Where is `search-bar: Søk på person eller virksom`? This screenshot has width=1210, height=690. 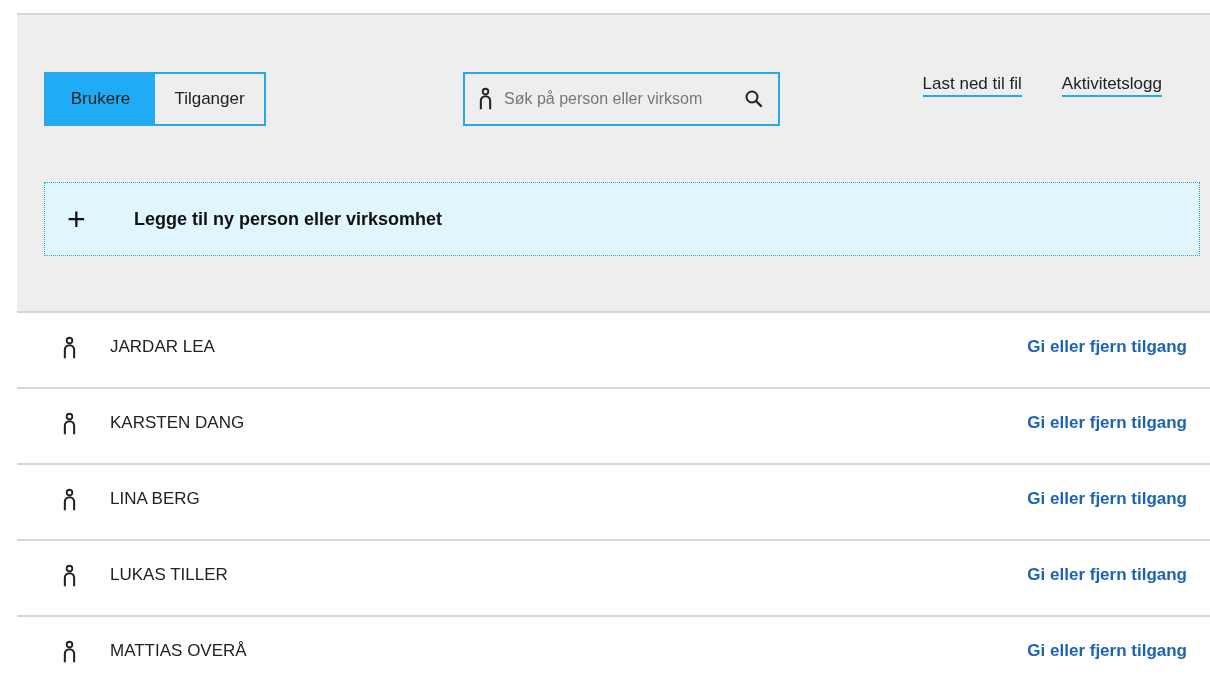
search-bar: Søk på person eller virksom is located at coordinates (621, 99).